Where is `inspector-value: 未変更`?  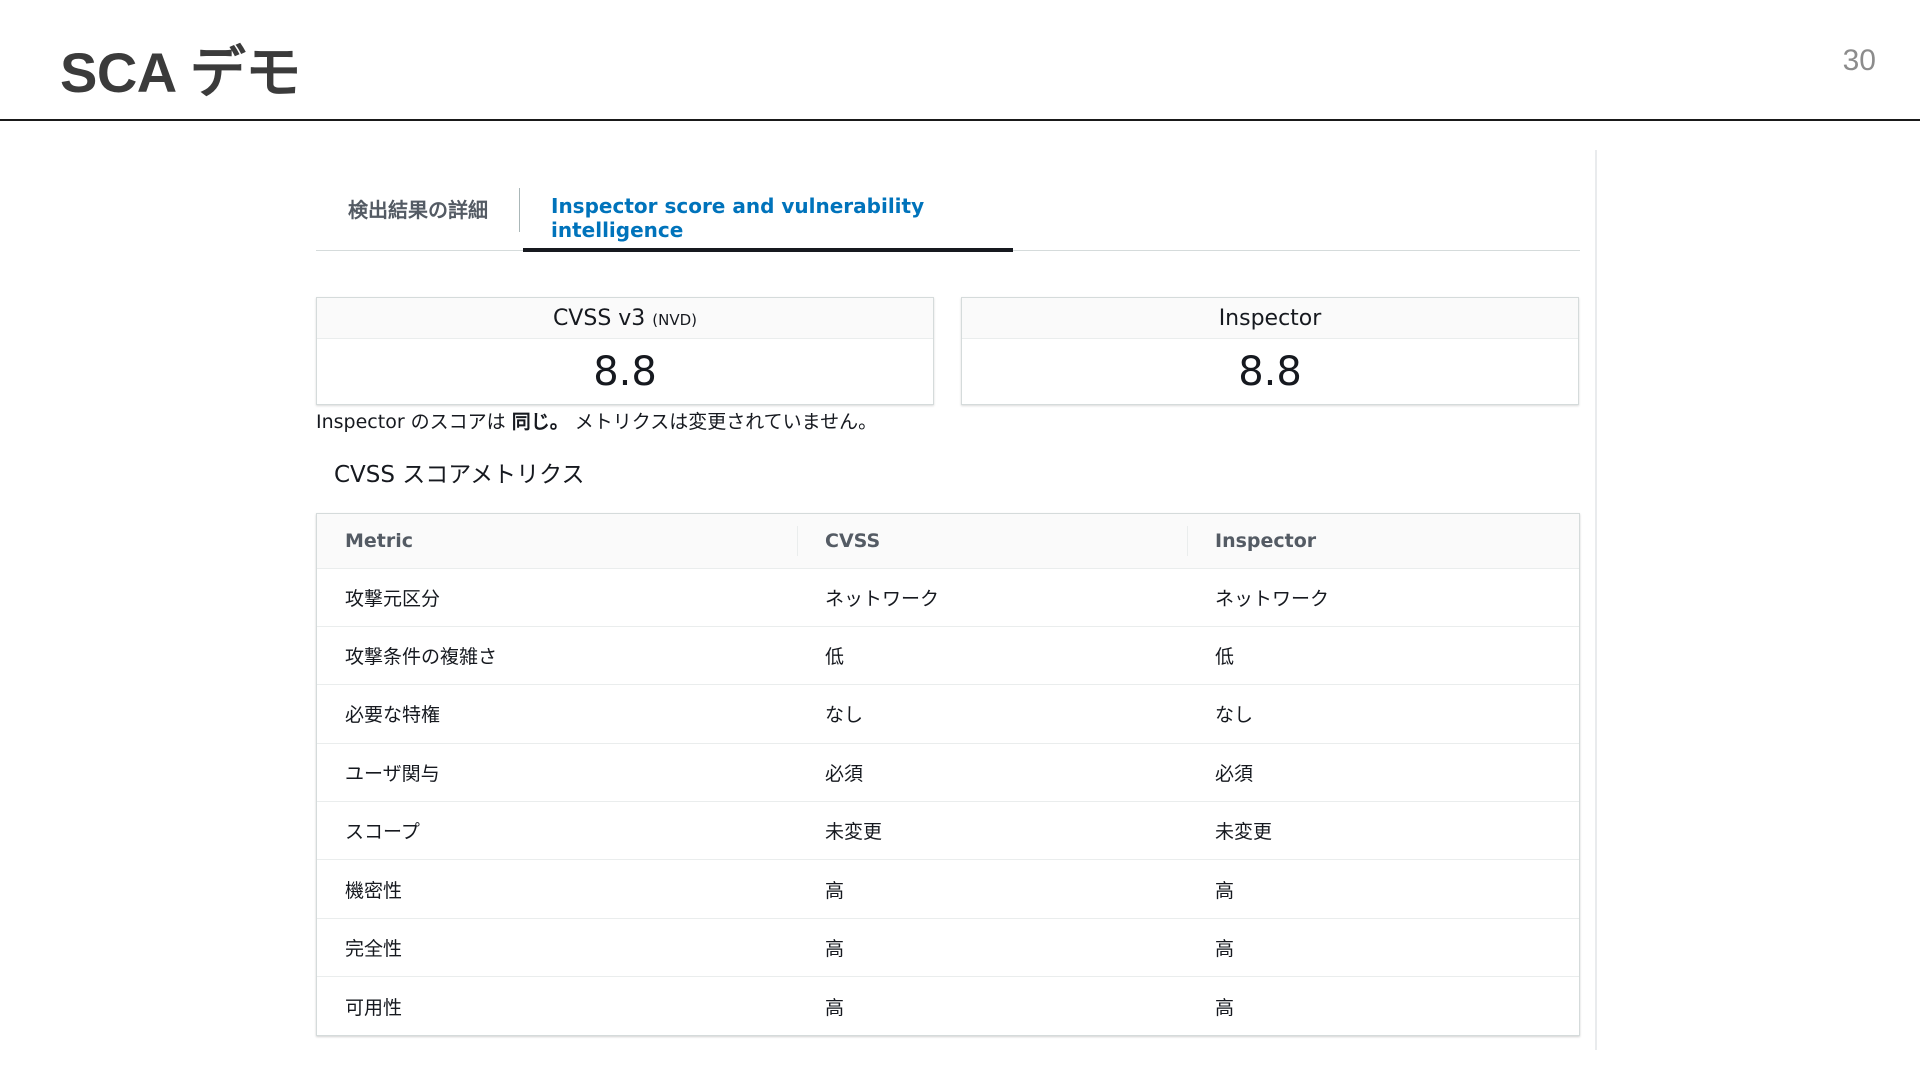
inspector-value: 未変更 is located at coordinates (1383, 831).